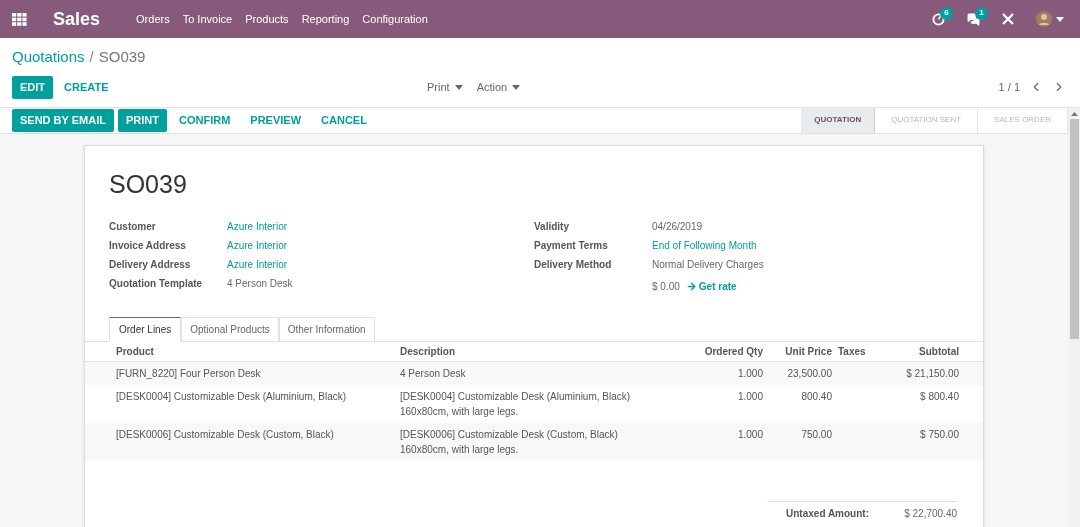 The width and height of the screenshot is (1080, 527). I want to click on field-link: End of Following Month, so click(704, 245).